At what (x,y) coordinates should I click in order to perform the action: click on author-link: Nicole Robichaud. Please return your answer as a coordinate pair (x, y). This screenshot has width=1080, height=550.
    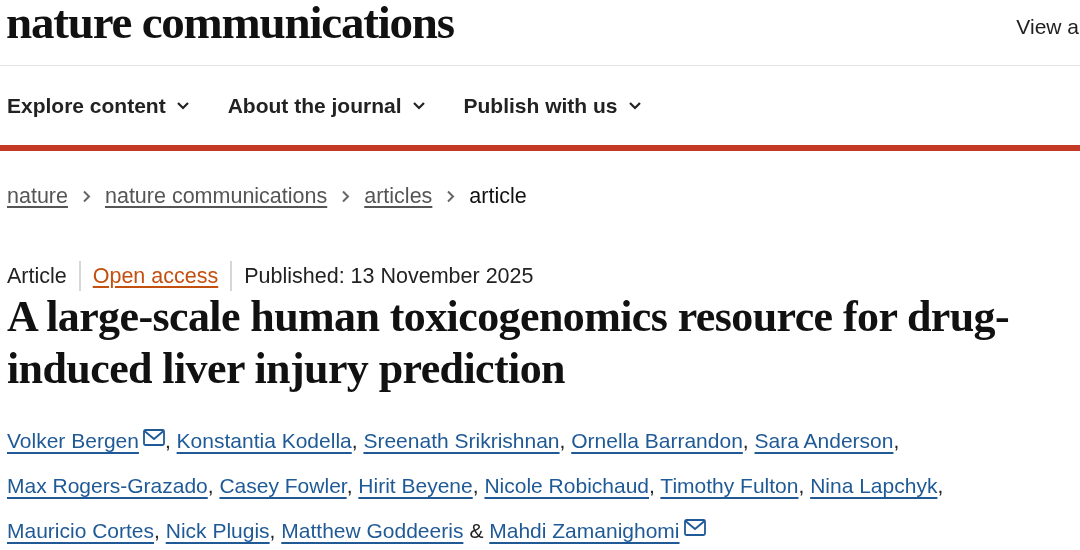
    Looking at the image, I should click on (567, 485).